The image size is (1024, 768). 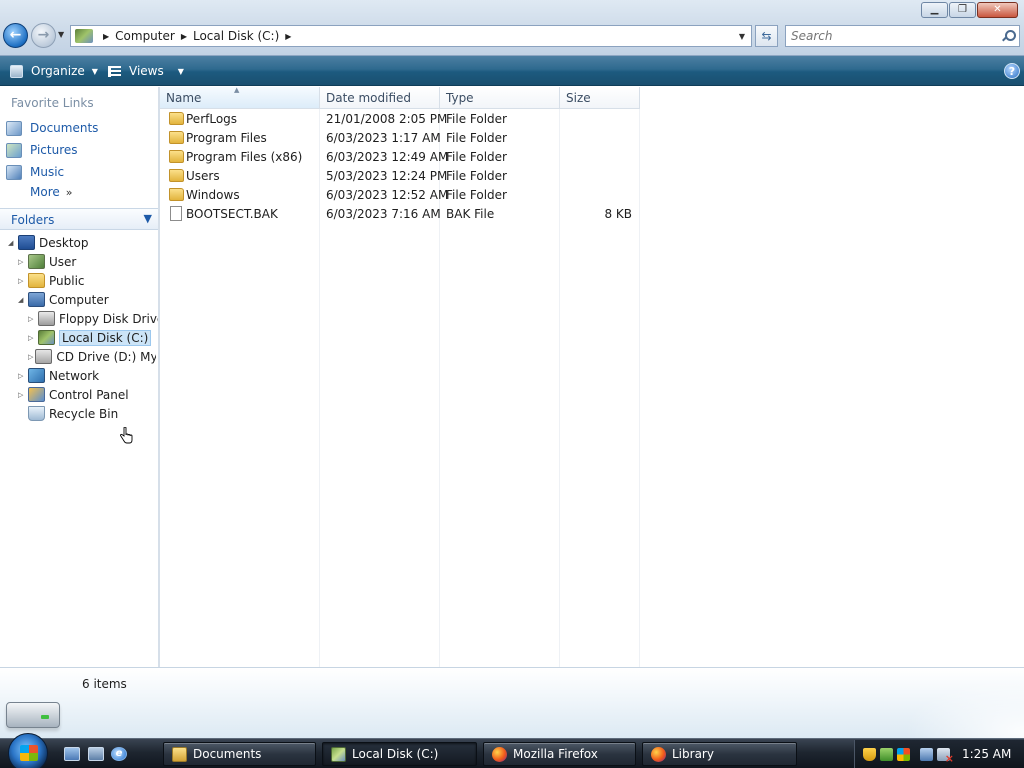 What do you see at coordinates (43, 35) in the screenshot?
I see `forward-button: →` at bounding box center [43, 35].